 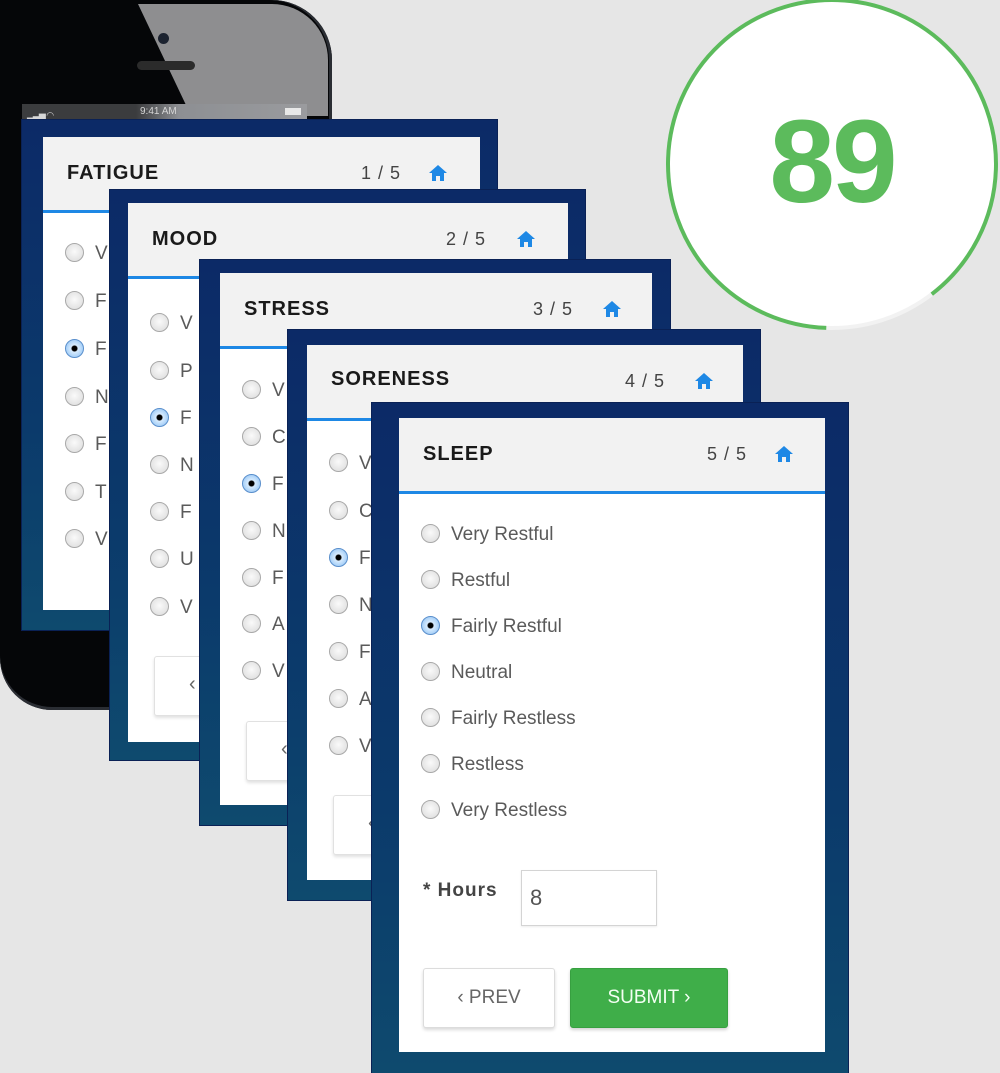 I want to click on score-gauge: 89, so click(x=832, y=166).